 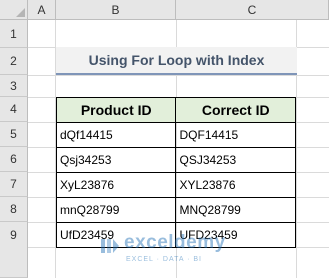 I want to click on row-header-1: 1, so click(x=14, y=34).